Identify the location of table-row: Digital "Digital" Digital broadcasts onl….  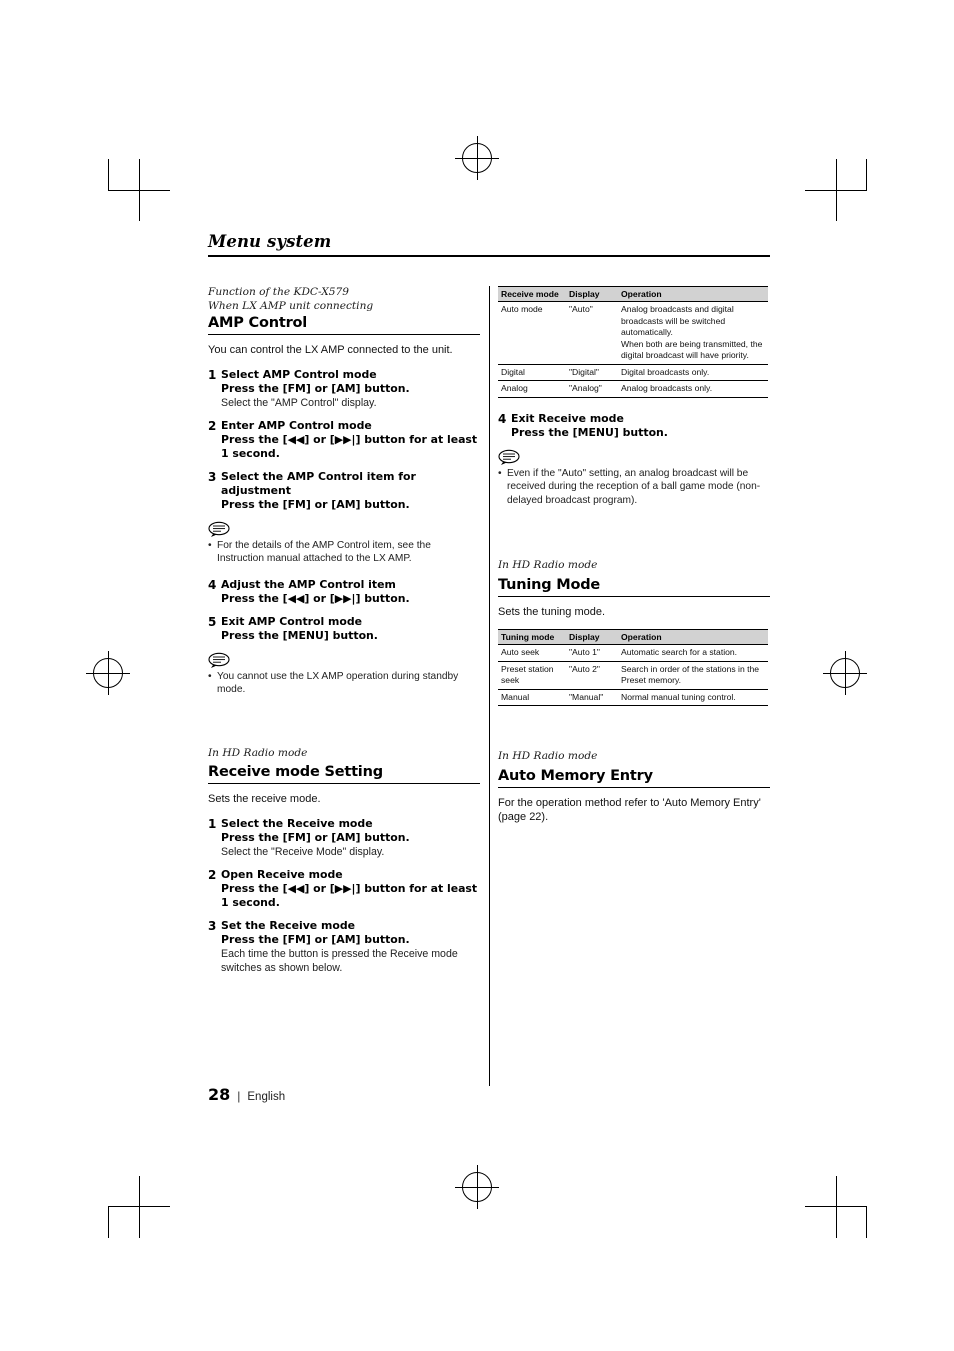
(633, 372).